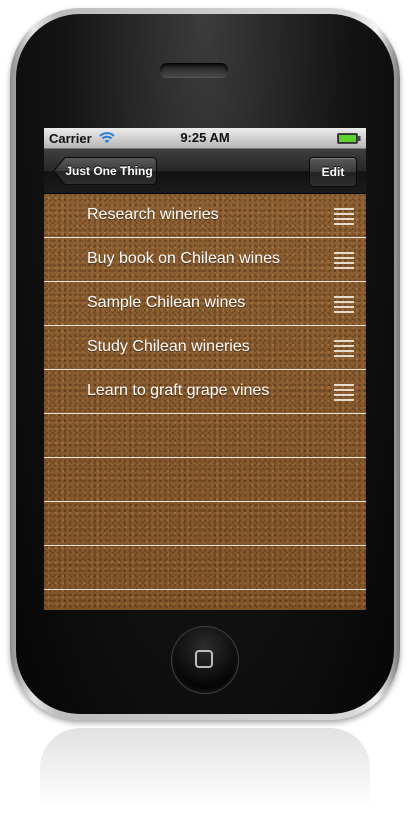 This screenshot has width=410, height=820. Describe the element at coordinates (205, 768) in the screenshot. I see `phone-reflection` at that location.